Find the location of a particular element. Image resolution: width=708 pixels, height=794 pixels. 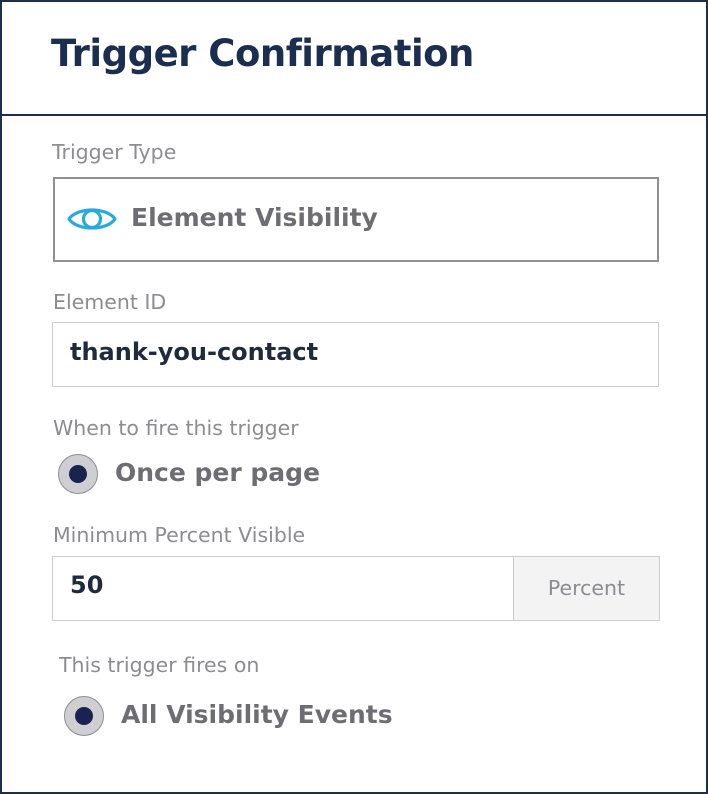

fires-on-label: This trigger fires on is located at coordinates (159, 665).